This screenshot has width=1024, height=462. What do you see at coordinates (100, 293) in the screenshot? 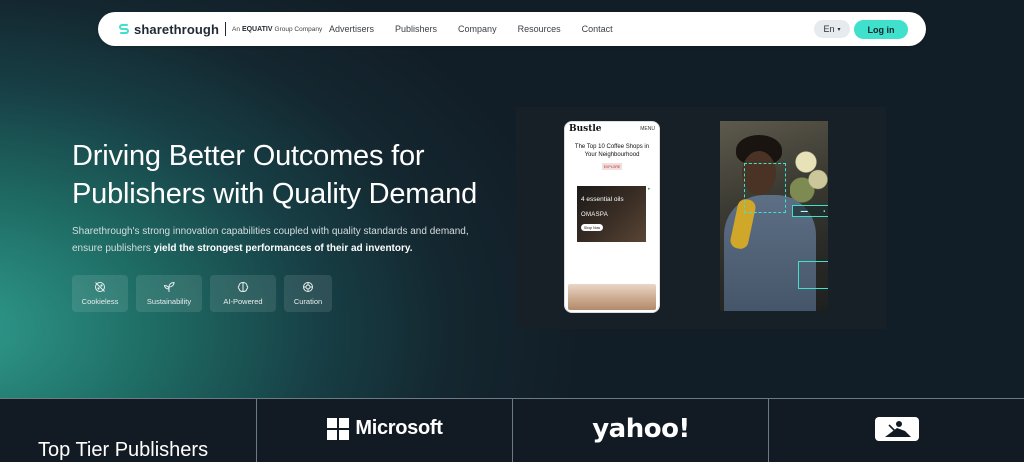
I see `feature-cookieless: Cookieless` at bounding box center [100, 293].